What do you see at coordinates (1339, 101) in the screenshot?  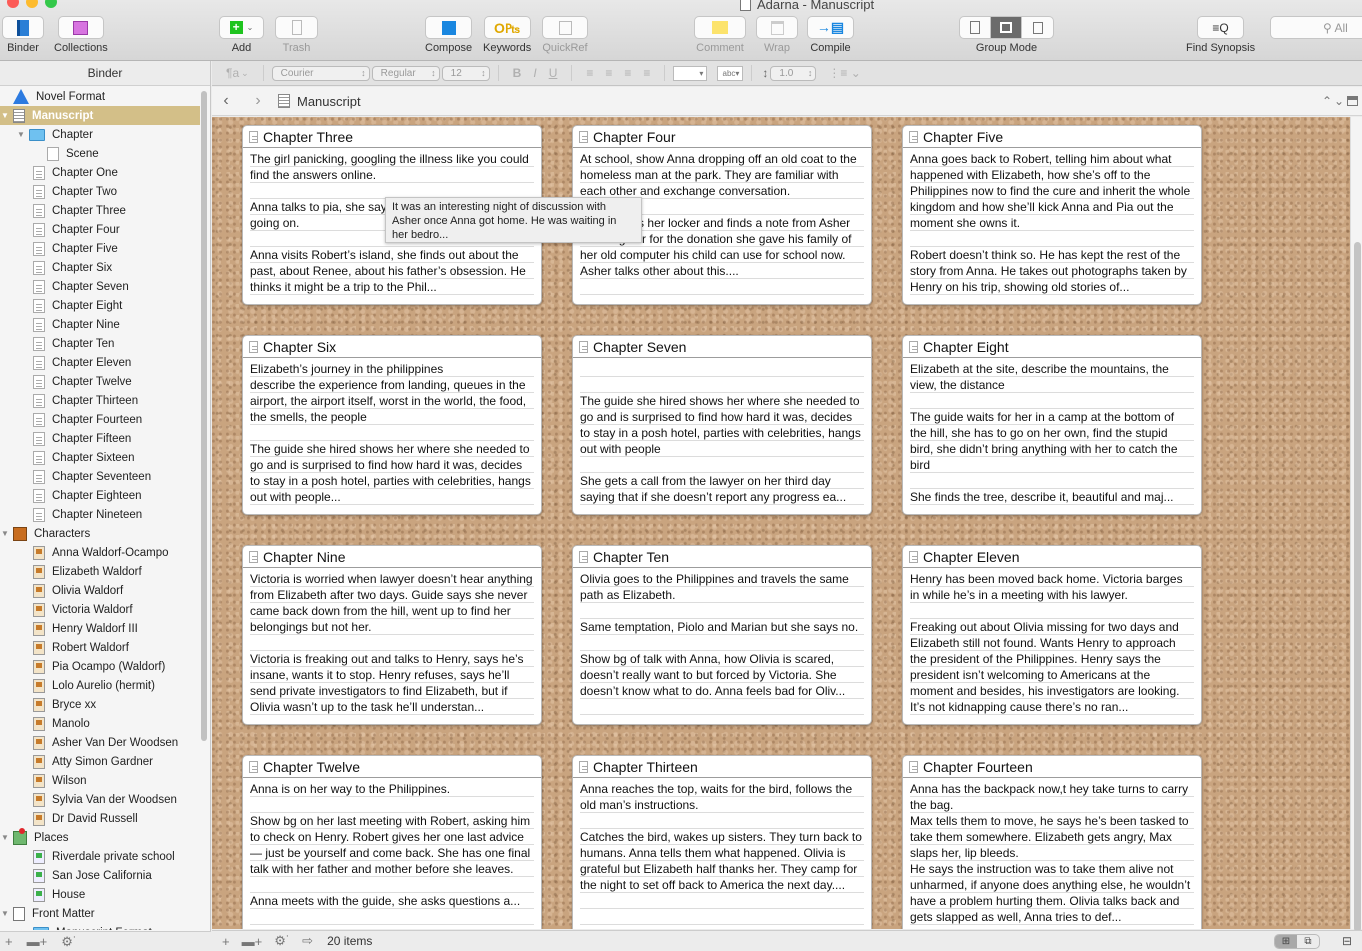 I see `next-document-button: ⌄` at bounding box center [1339, 101].